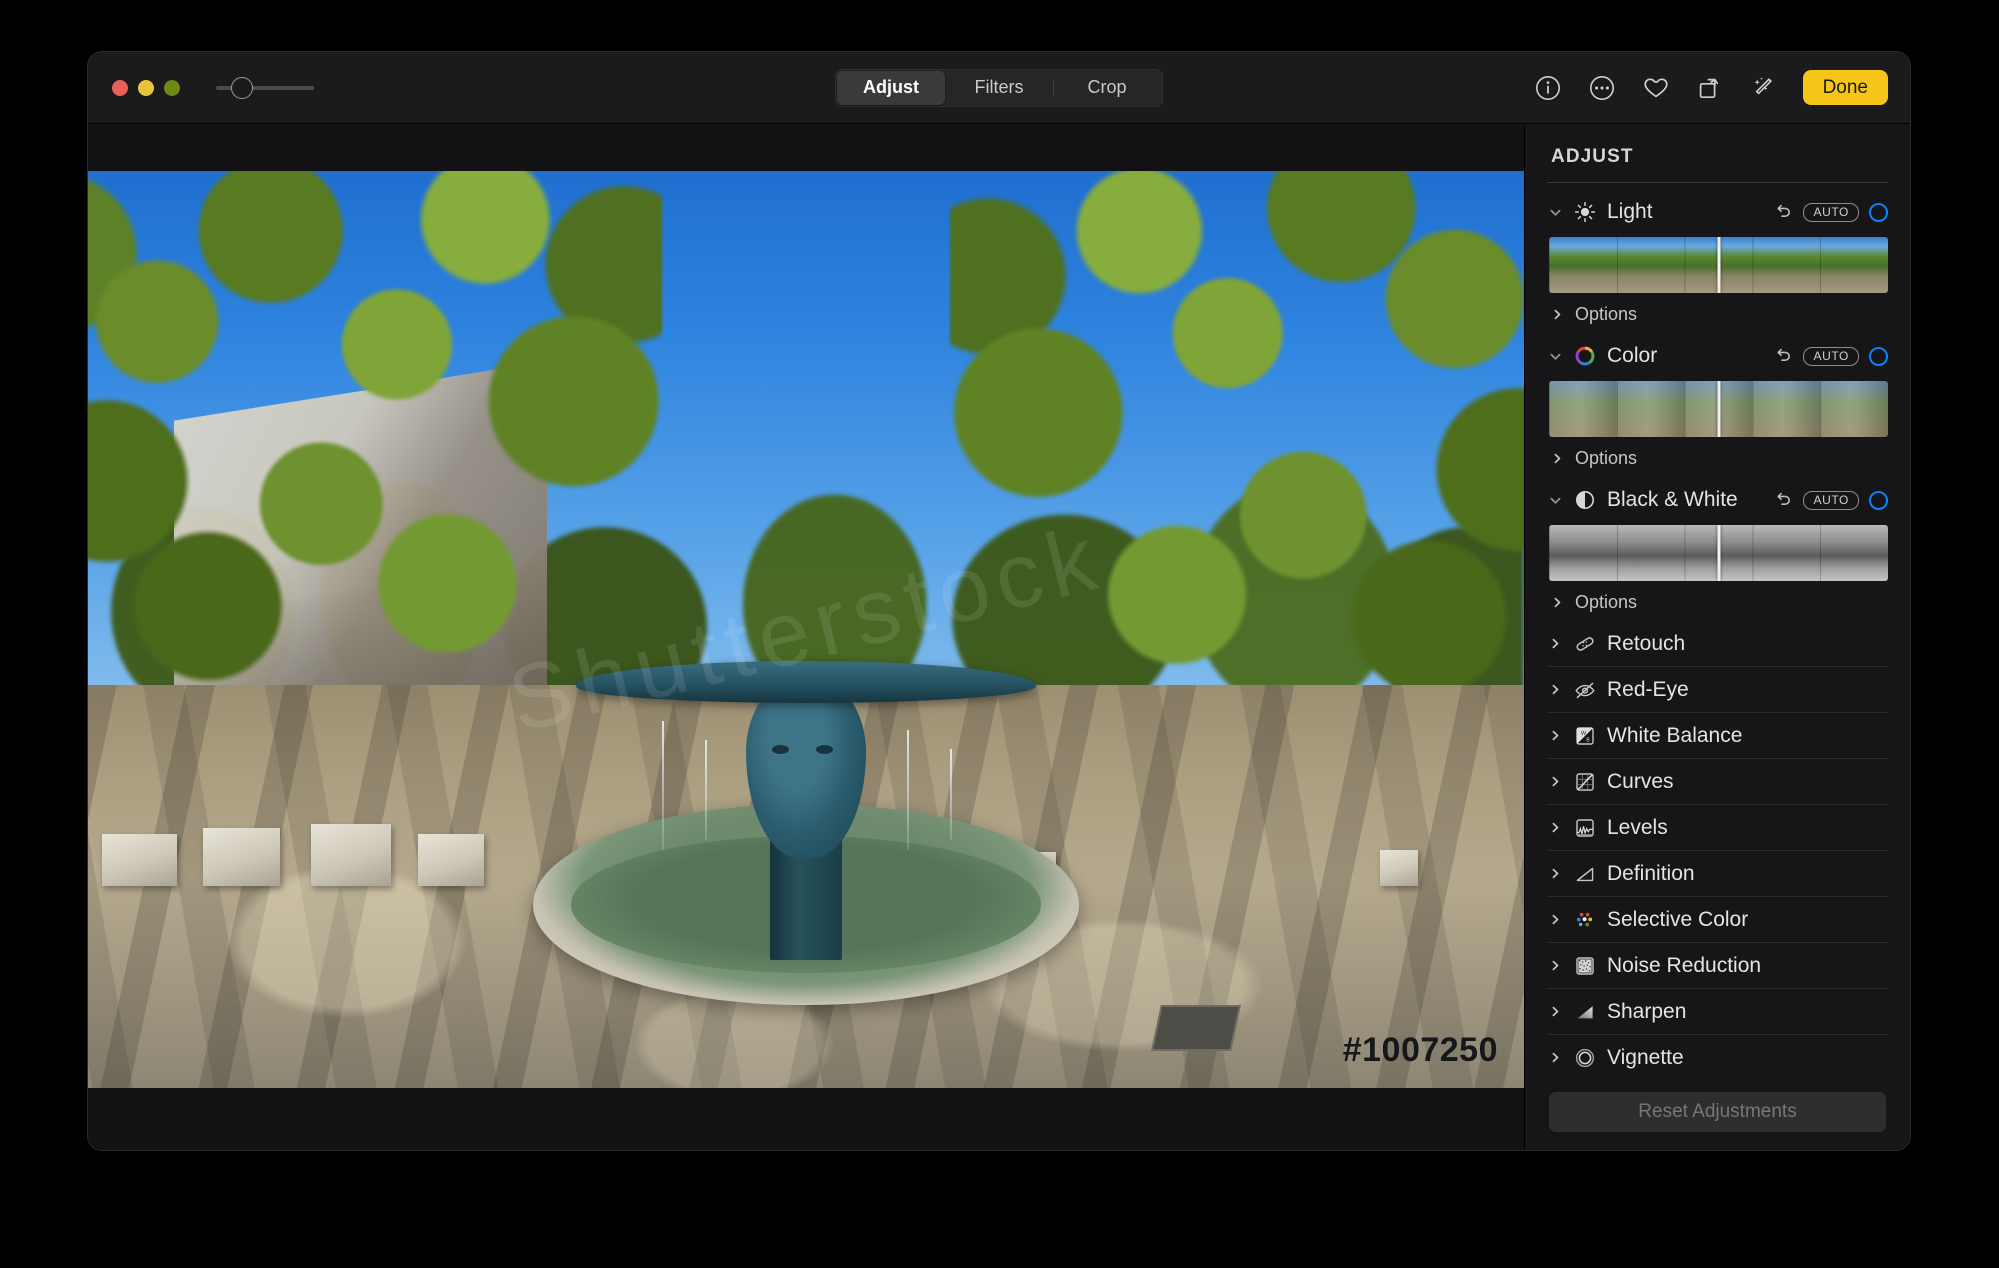 Image resolution: width=1999 pixels, height=1268 pixels. I want to click on enable-toggle-black-and-white, so click(1878, 500).